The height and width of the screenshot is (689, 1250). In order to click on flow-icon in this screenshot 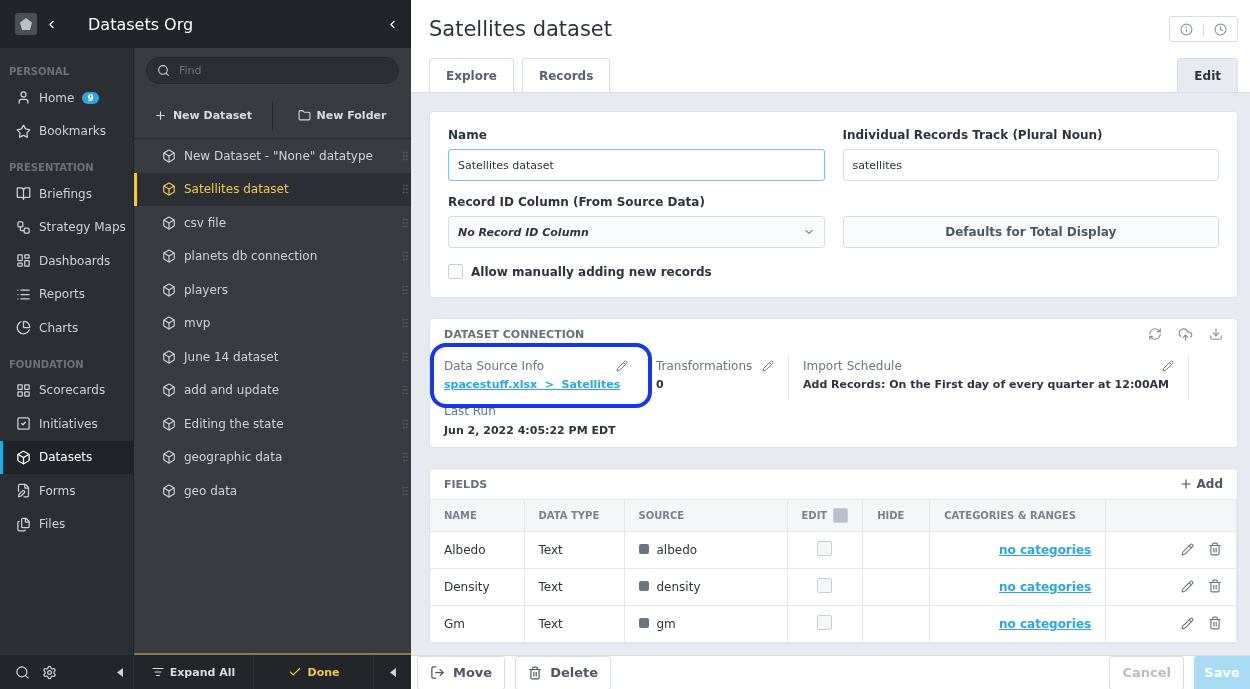, I will do `click(23, 227)`.